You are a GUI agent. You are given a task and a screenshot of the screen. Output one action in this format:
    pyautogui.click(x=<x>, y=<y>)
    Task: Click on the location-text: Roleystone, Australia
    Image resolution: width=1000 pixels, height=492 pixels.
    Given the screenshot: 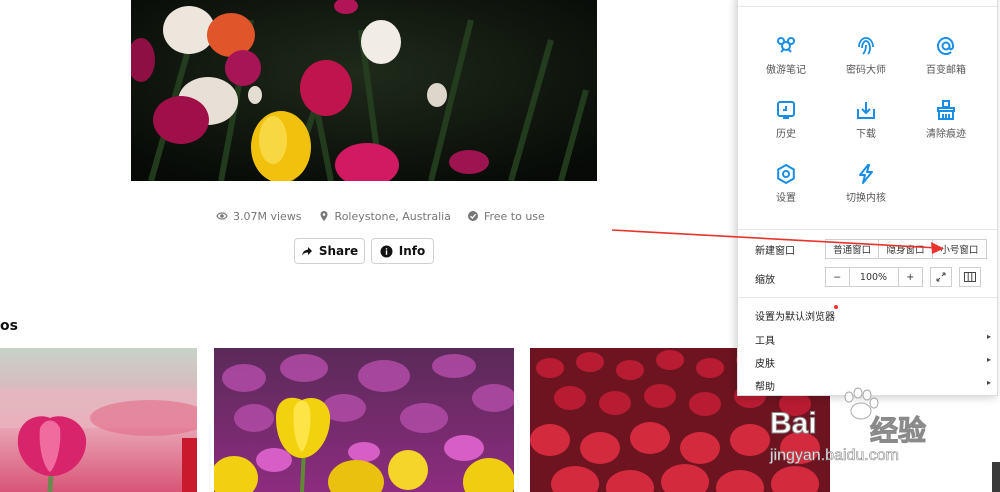 What is the action you would take?
    pyautogui.click(x=393, y=216)
    